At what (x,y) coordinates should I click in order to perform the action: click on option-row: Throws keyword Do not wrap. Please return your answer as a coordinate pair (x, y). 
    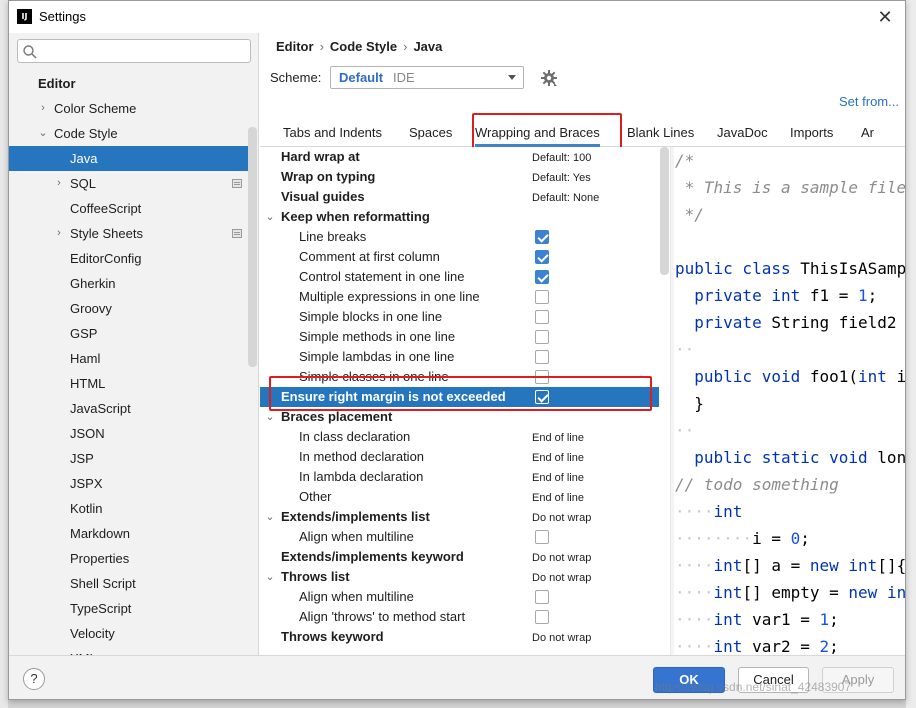
    Looking at the image, I should click on (459, 637).